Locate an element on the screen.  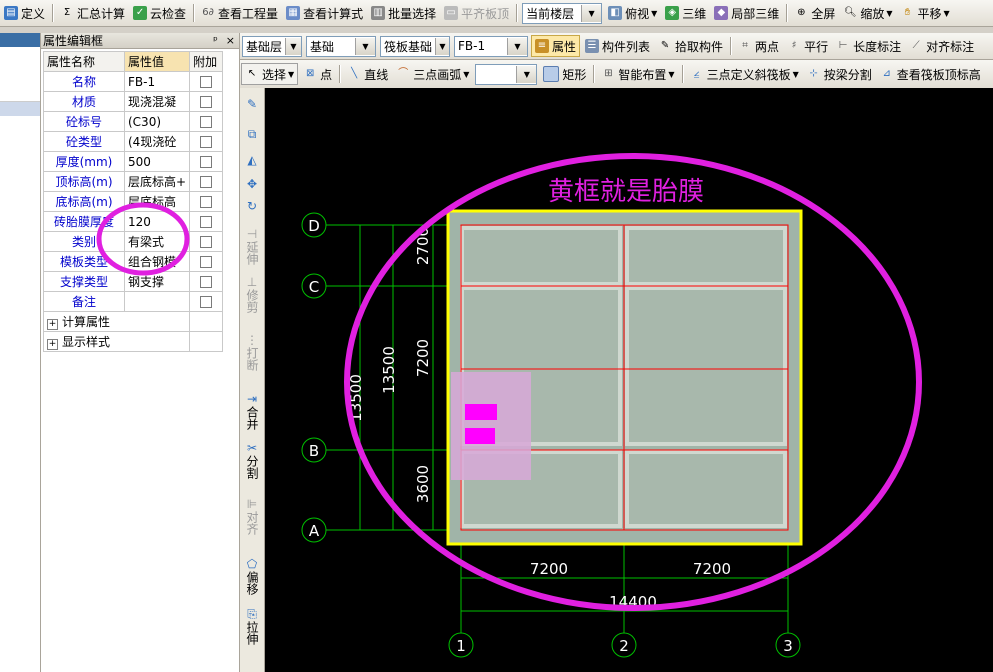
two-points-button: ⌗ 两点 is located at coordinates (758, 46).